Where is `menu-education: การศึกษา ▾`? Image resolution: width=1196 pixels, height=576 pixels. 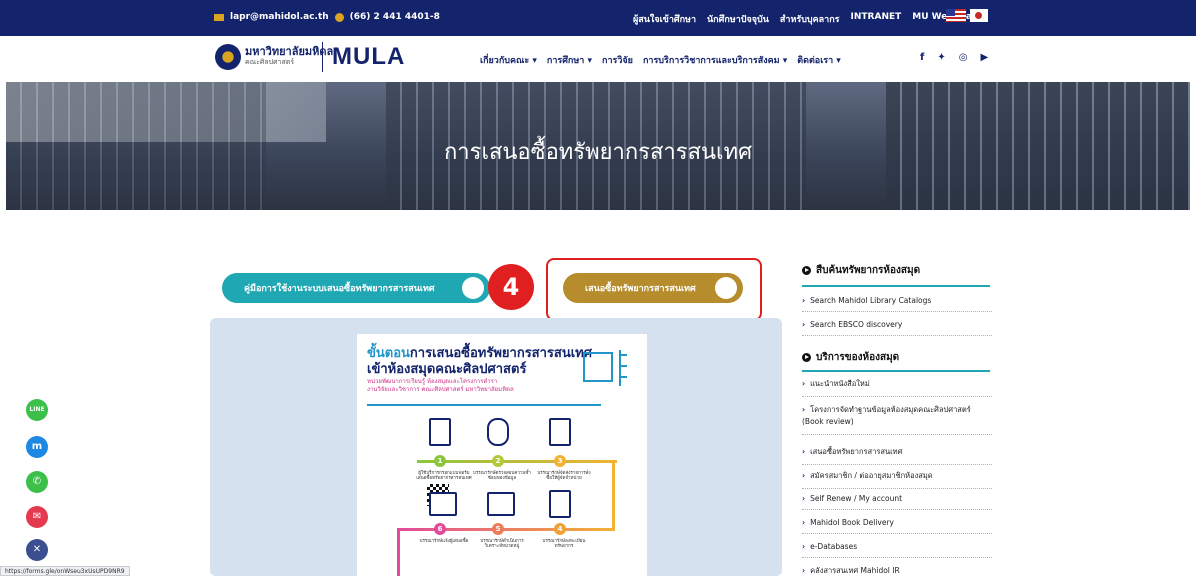 menu-education: การศึกษา ▾ is located at coordinates (569, 60).